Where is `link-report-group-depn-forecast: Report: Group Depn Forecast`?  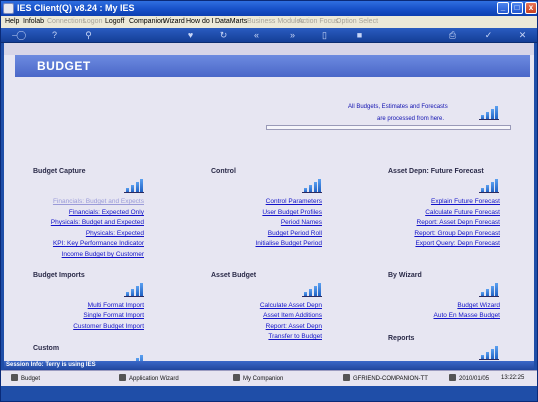 link-report-group-depn-forecast: Report: Group Depn Forecast is located at coordinates (457, 233).